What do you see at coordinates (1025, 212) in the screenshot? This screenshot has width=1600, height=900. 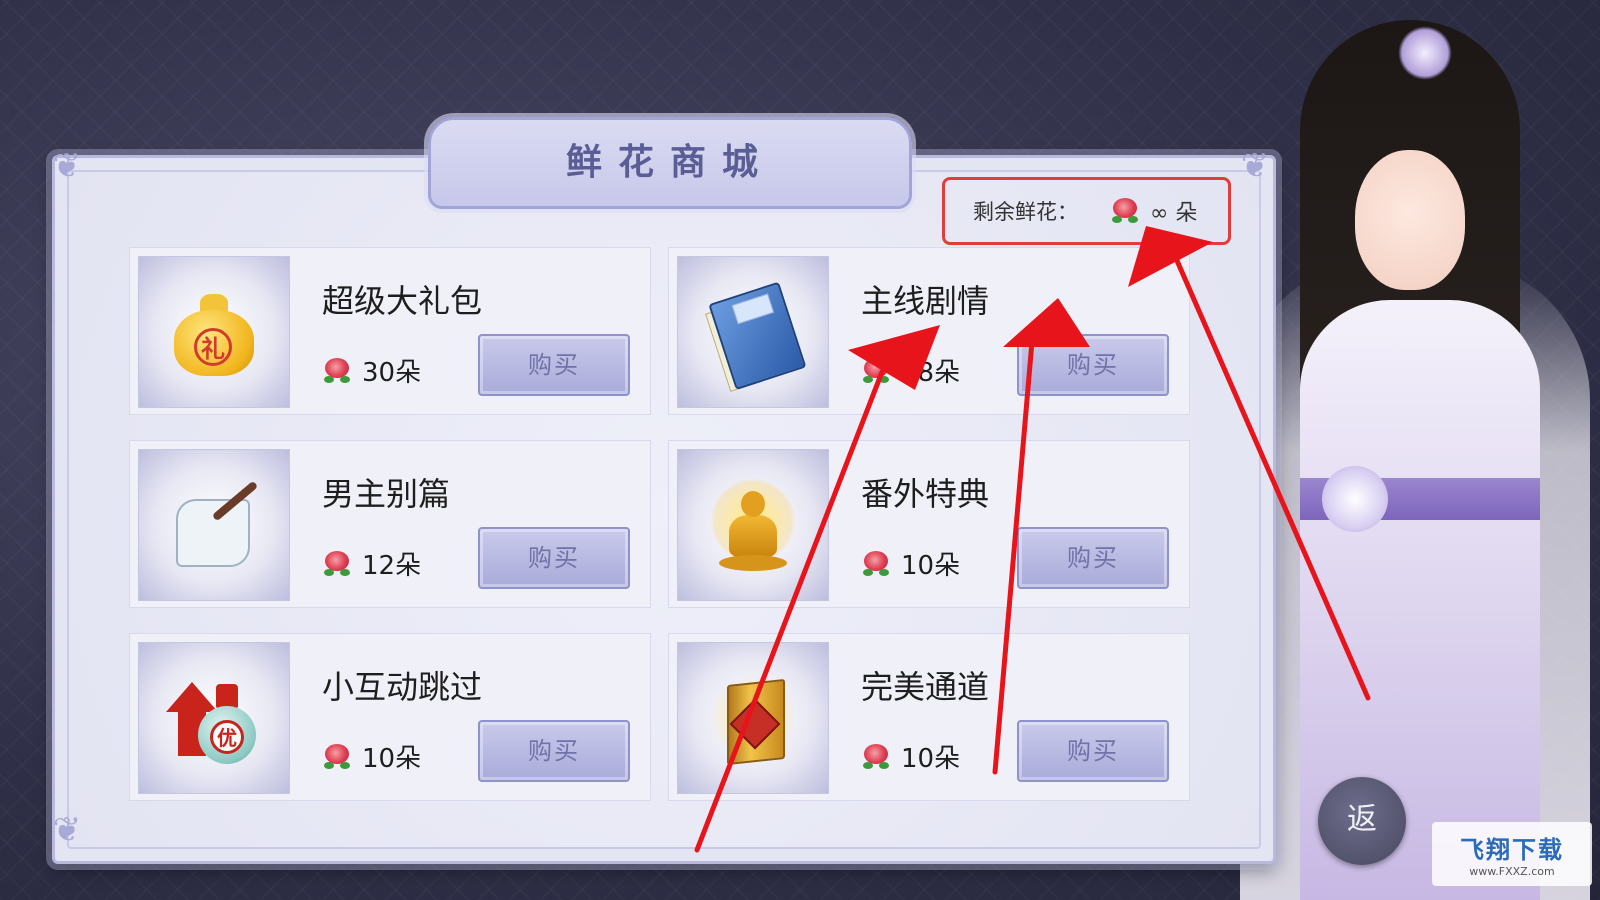 I see `remaining-label: 剩余鲜花：` at bounding box center [1025, 212].